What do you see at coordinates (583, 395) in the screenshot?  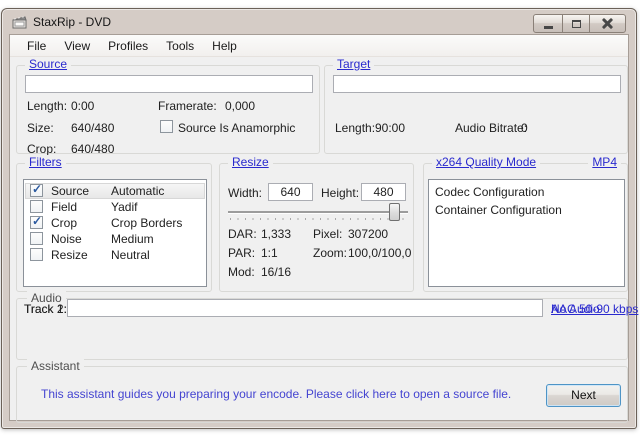 I see `next-button: Next` at bounding box center [583, 395].